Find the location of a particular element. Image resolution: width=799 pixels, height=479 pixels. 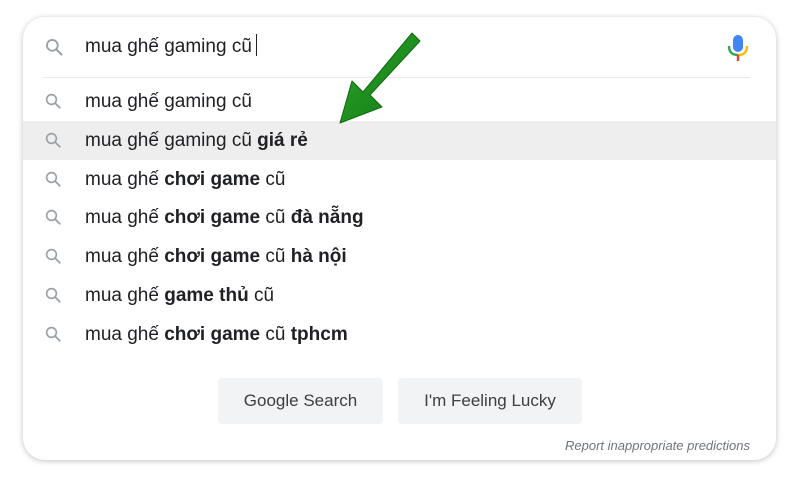

suggestion-bold-part: tphcm is located at coordinates (319, 334).